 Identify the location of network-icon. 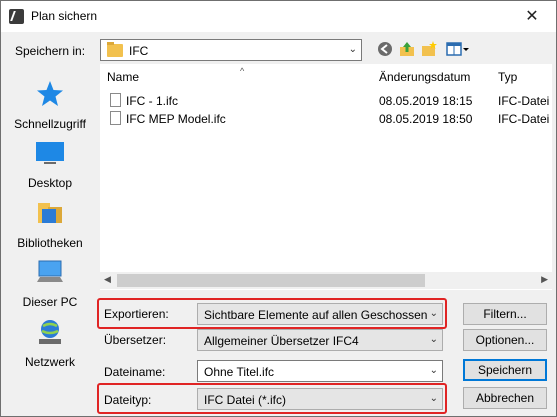
(50, 332).